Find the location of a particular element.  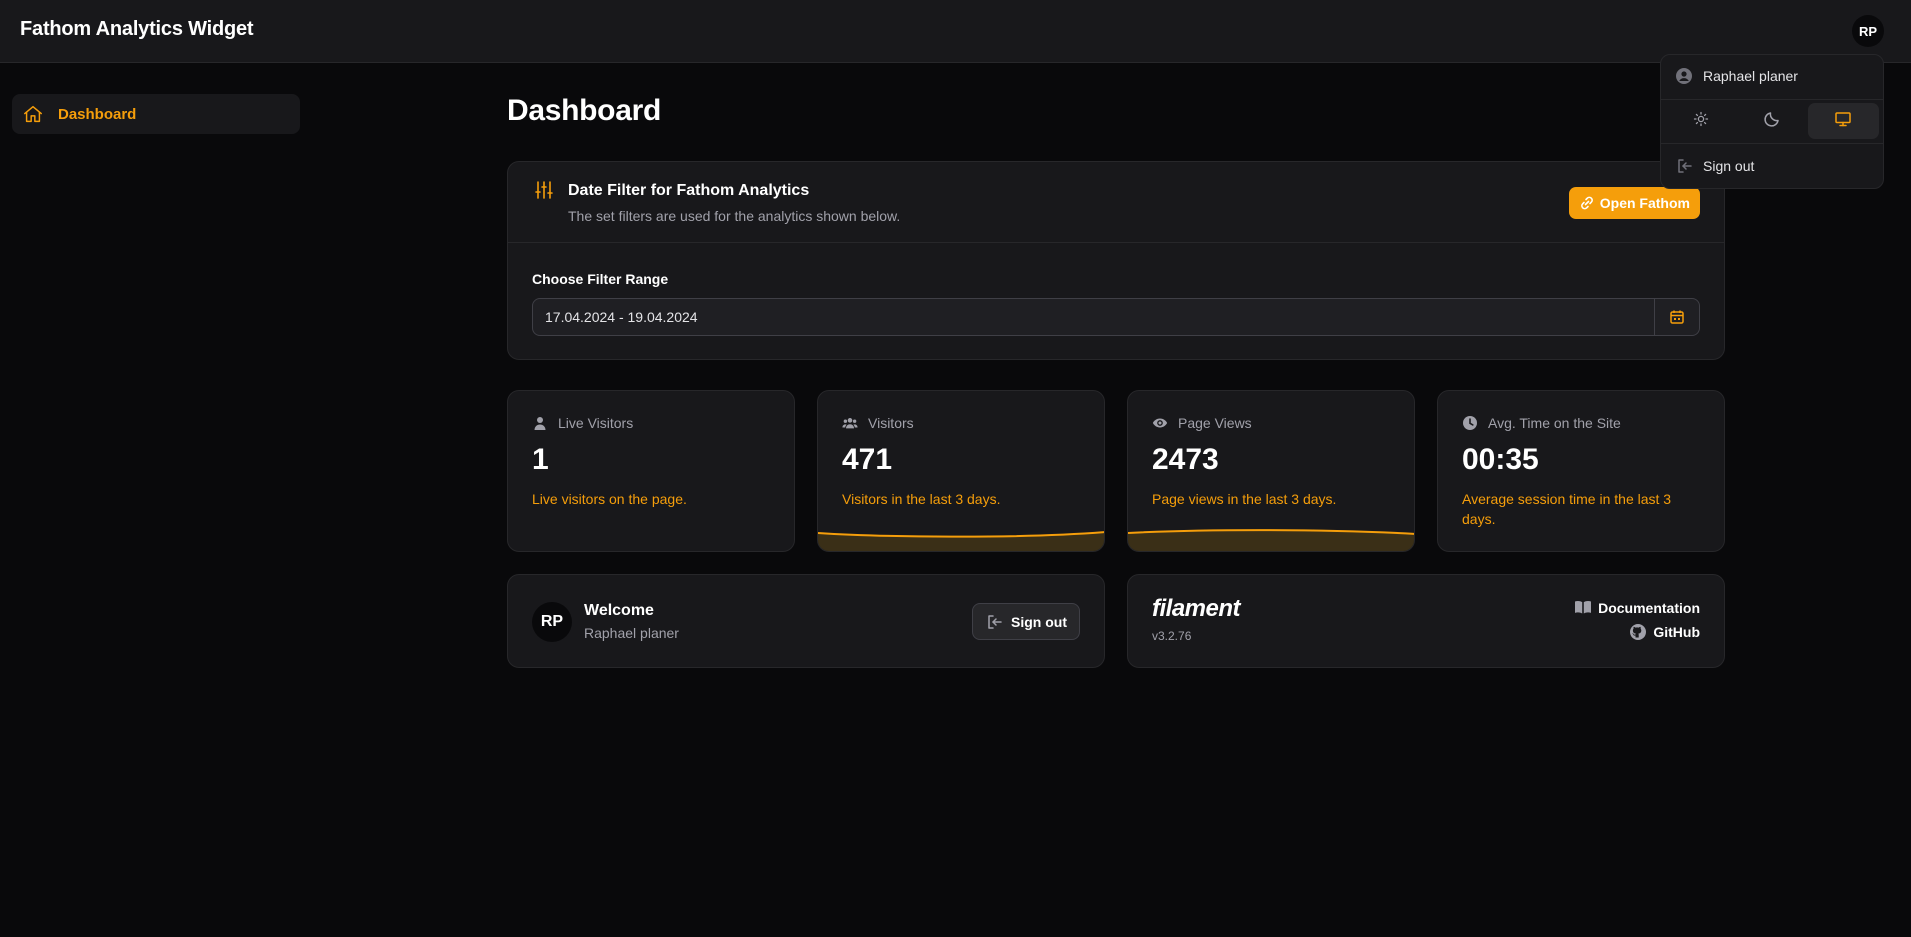

sun-icon is located at coordinates (1701, 121).